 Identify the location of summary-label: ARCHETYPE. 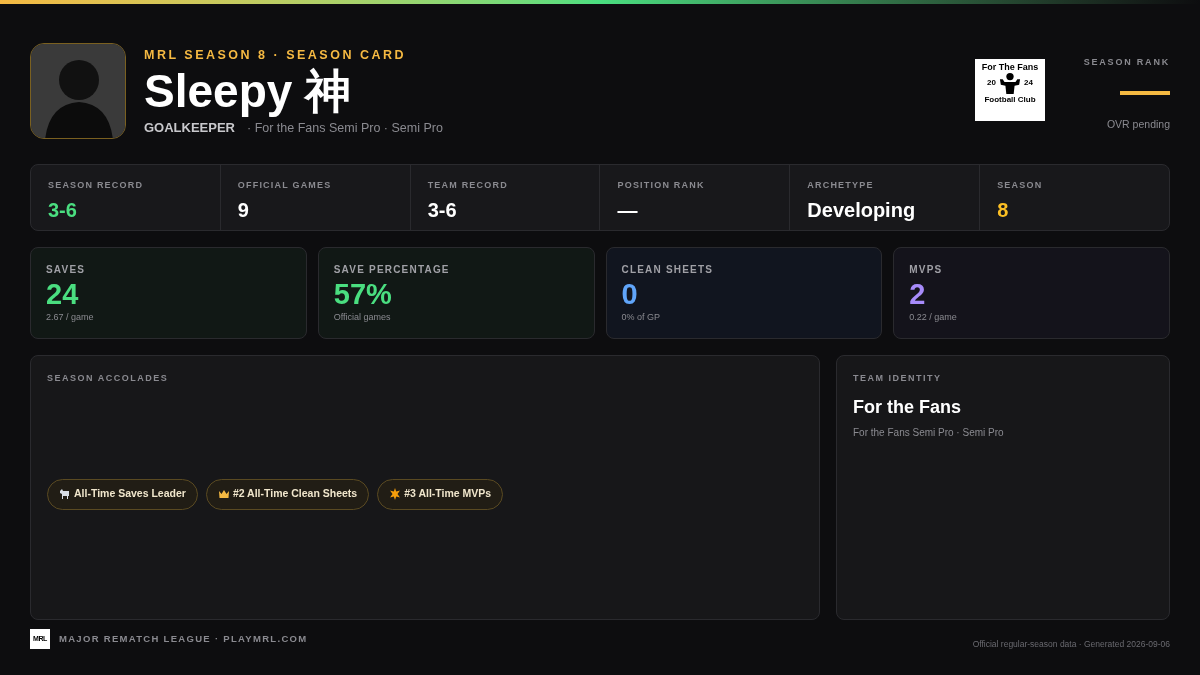
(841, 185).